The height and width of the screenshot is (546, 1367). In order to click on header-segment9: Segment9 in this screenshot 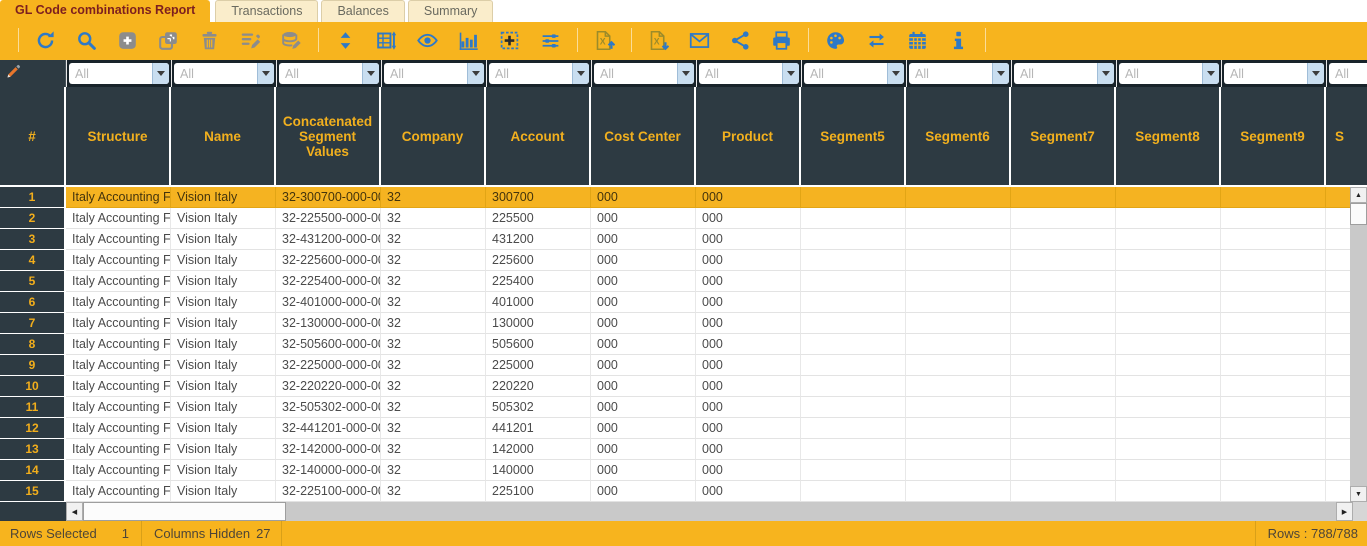, I will do `click(1273, 137)`.